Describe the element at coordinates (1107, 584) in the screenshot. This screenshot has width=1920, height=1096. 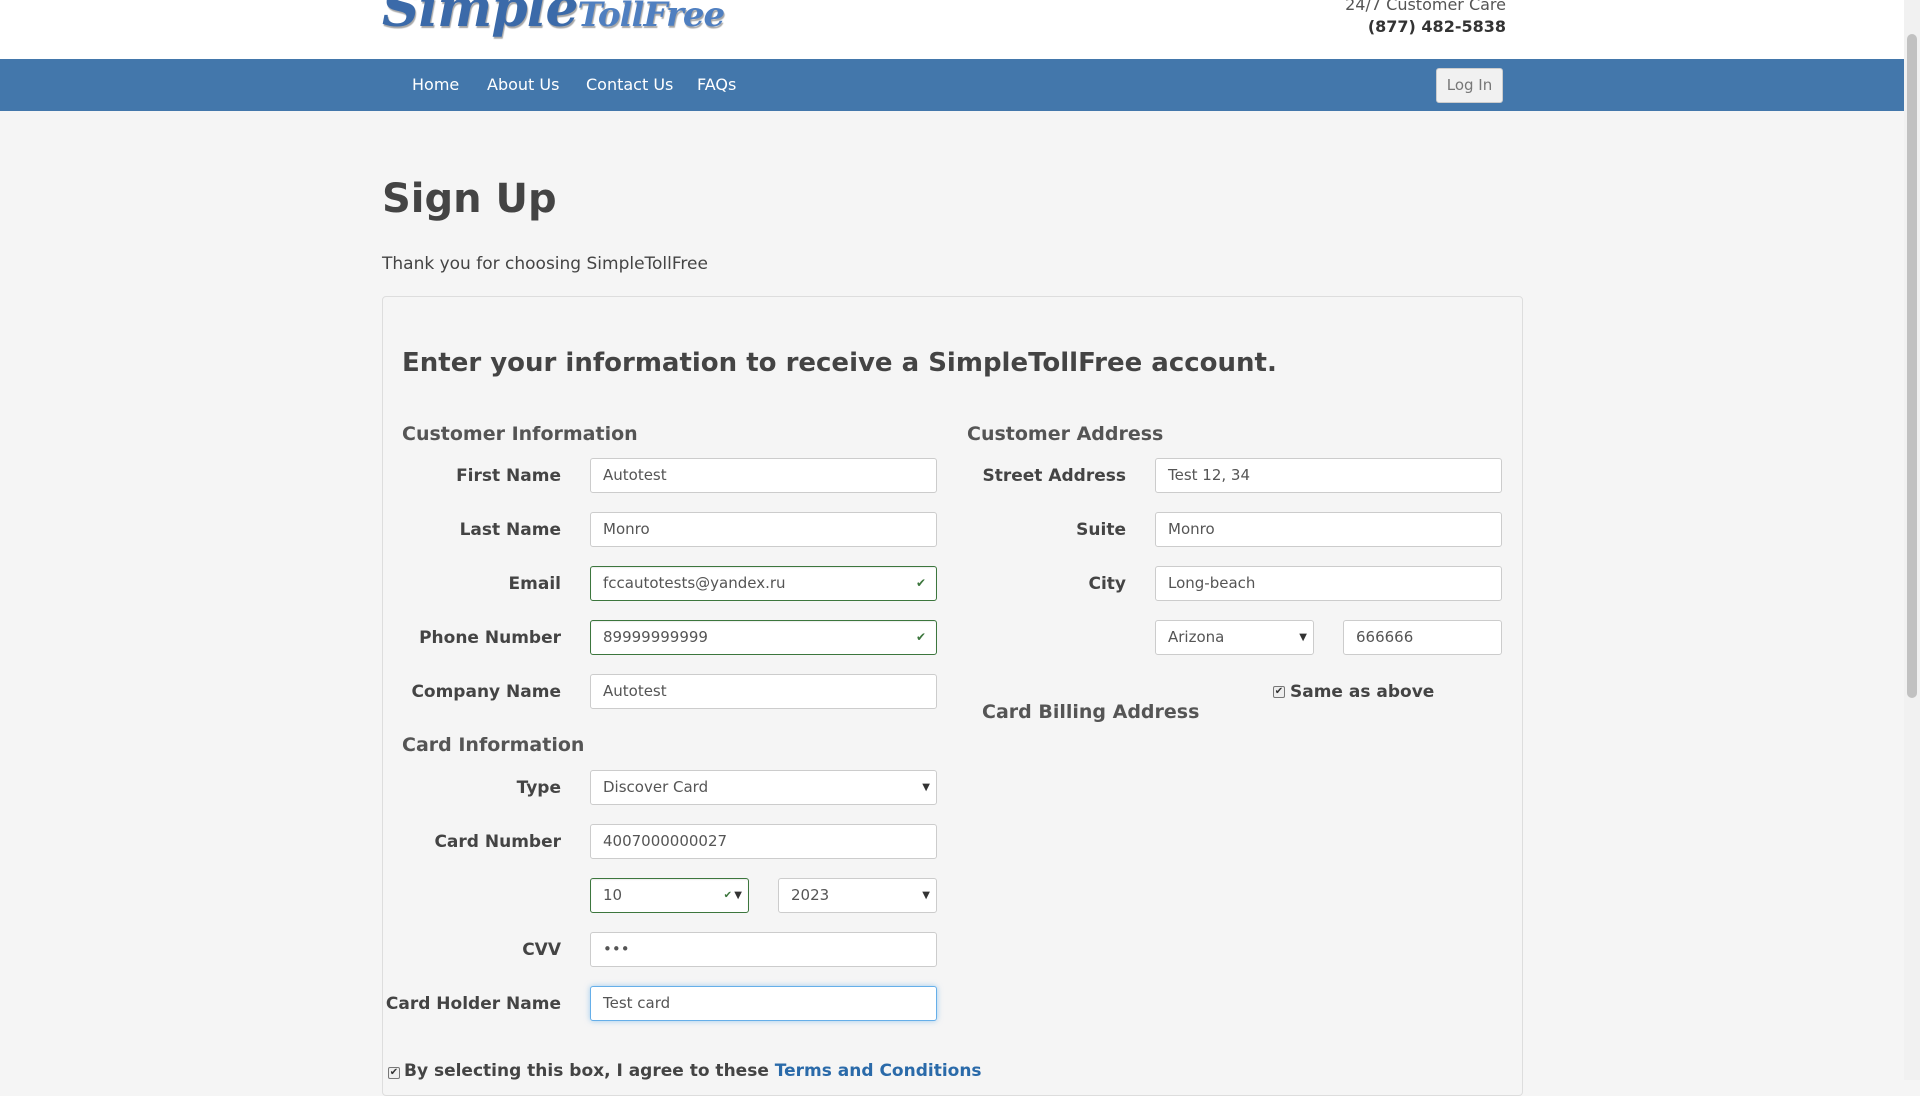
I see `city-label: City` at that location.